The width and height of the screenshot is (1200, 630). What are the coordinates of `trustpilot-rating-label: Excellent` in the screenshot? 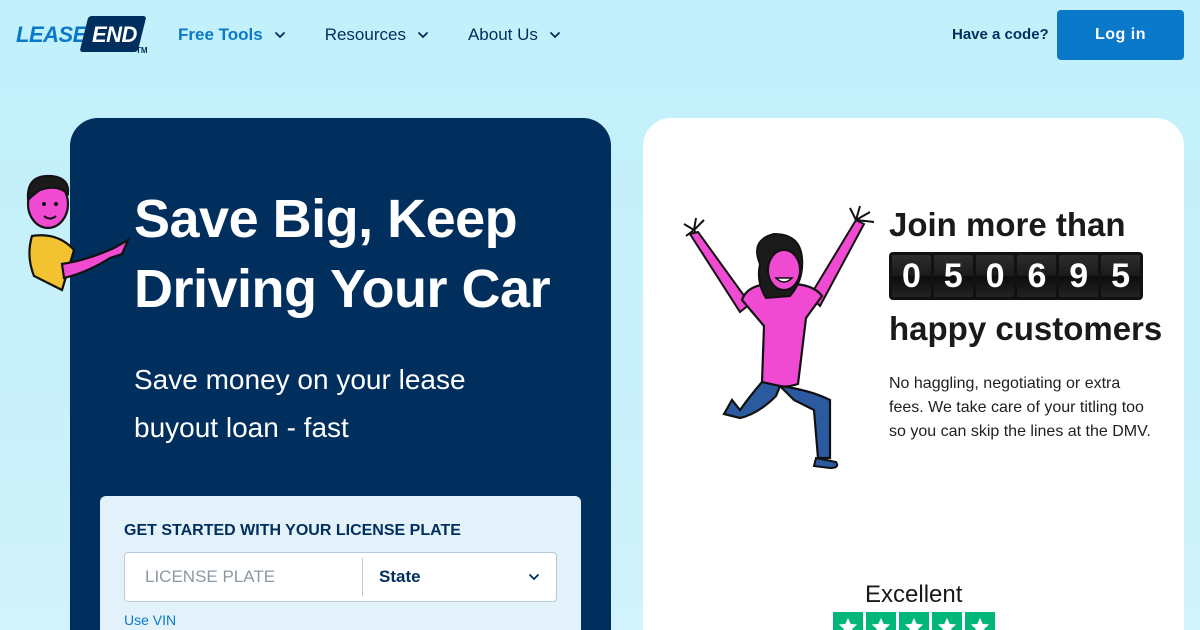 It's located at (914, 594).